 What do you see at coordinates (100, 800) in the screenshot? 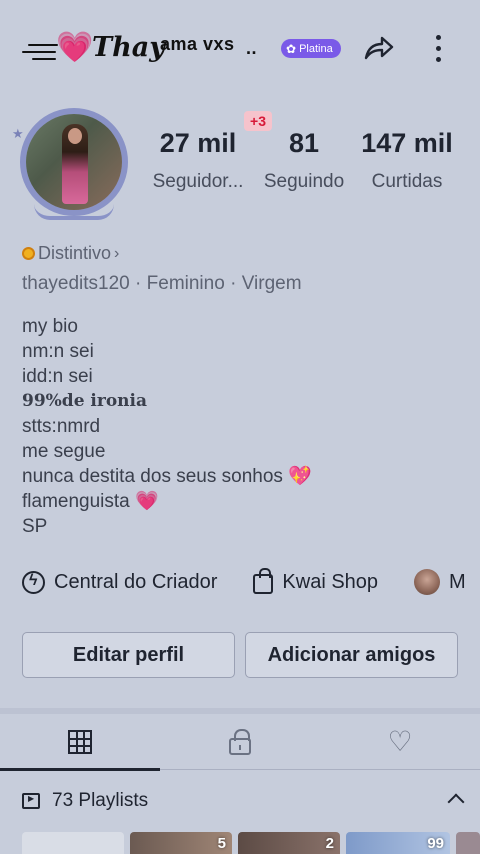
I see `playlists-label: 73 Playlists` at bounding box center [100, 800].